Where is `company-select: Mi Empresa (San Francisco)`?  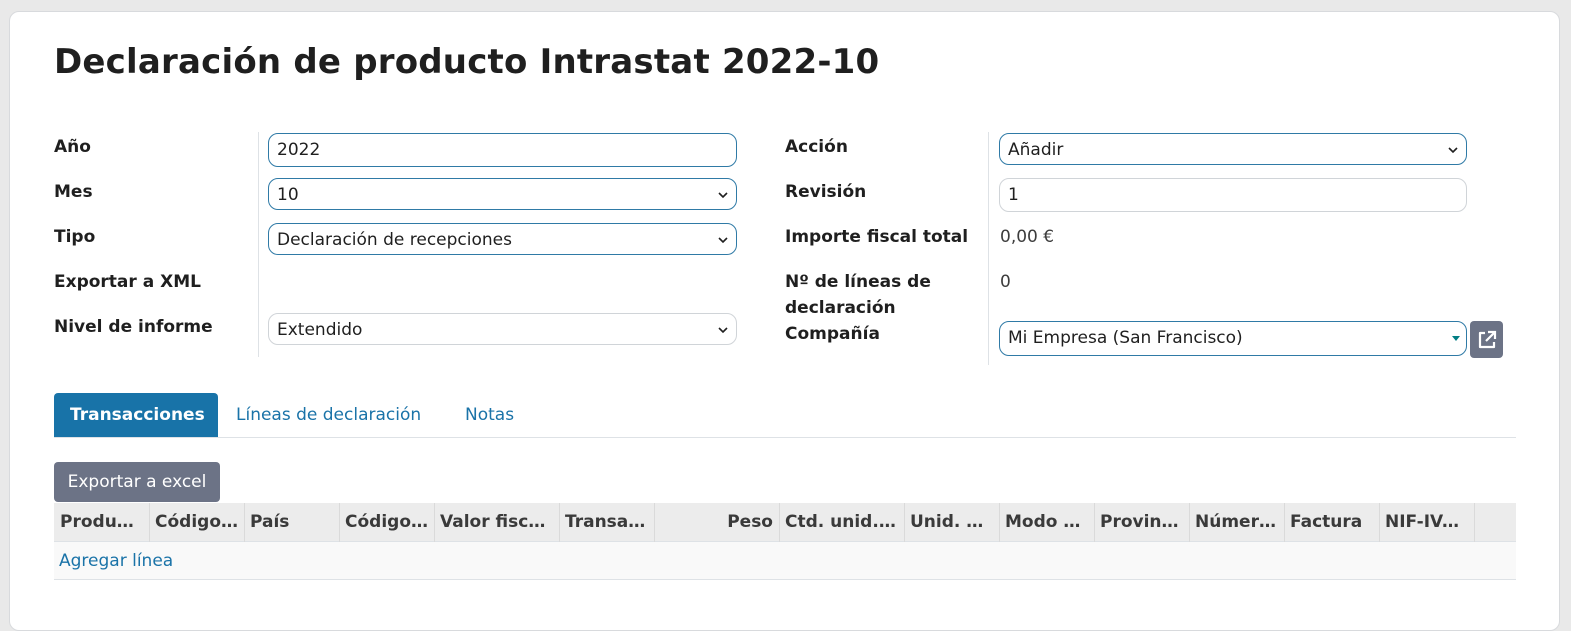
company-select: Mi Empresa (San Francisco) is located at coordinates (1233, 338).